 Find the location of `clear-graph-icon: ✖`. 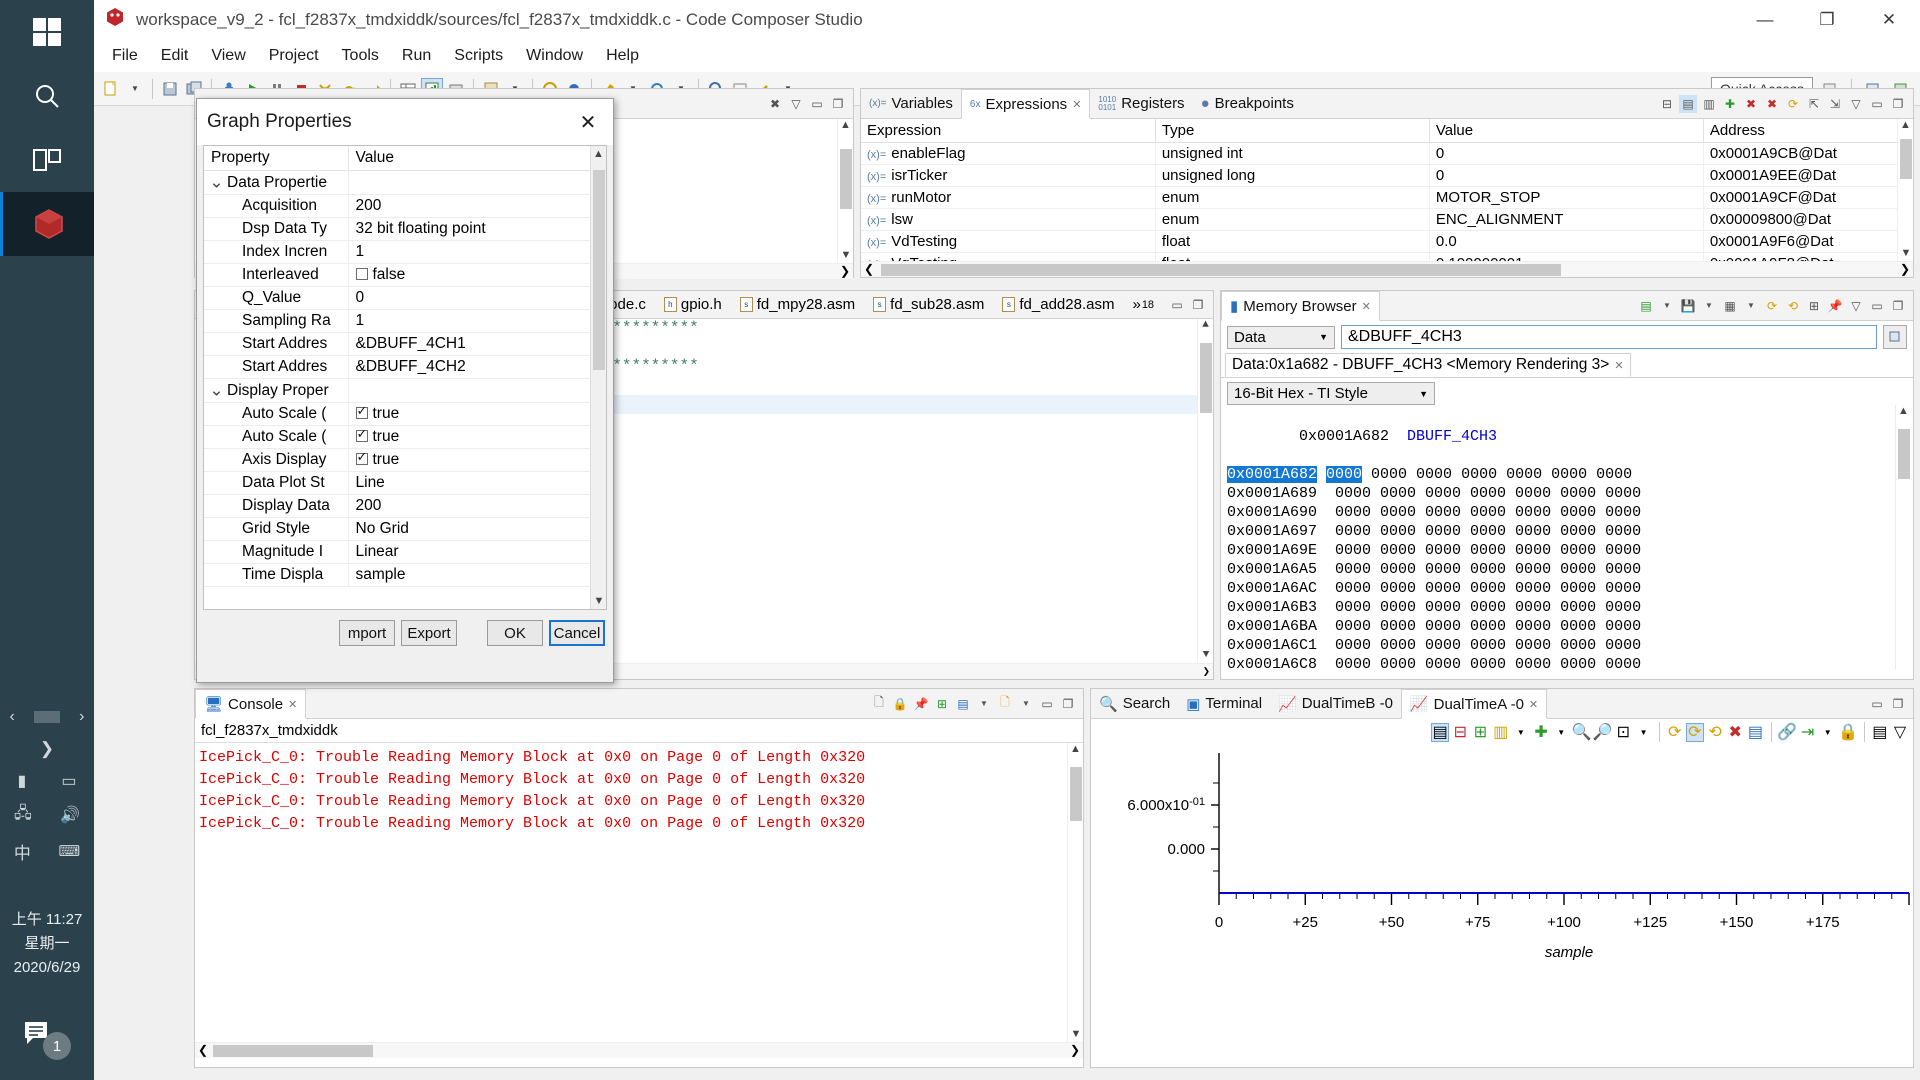

clear-graph-icon: ✖ is located at coordinates (1735, 732).